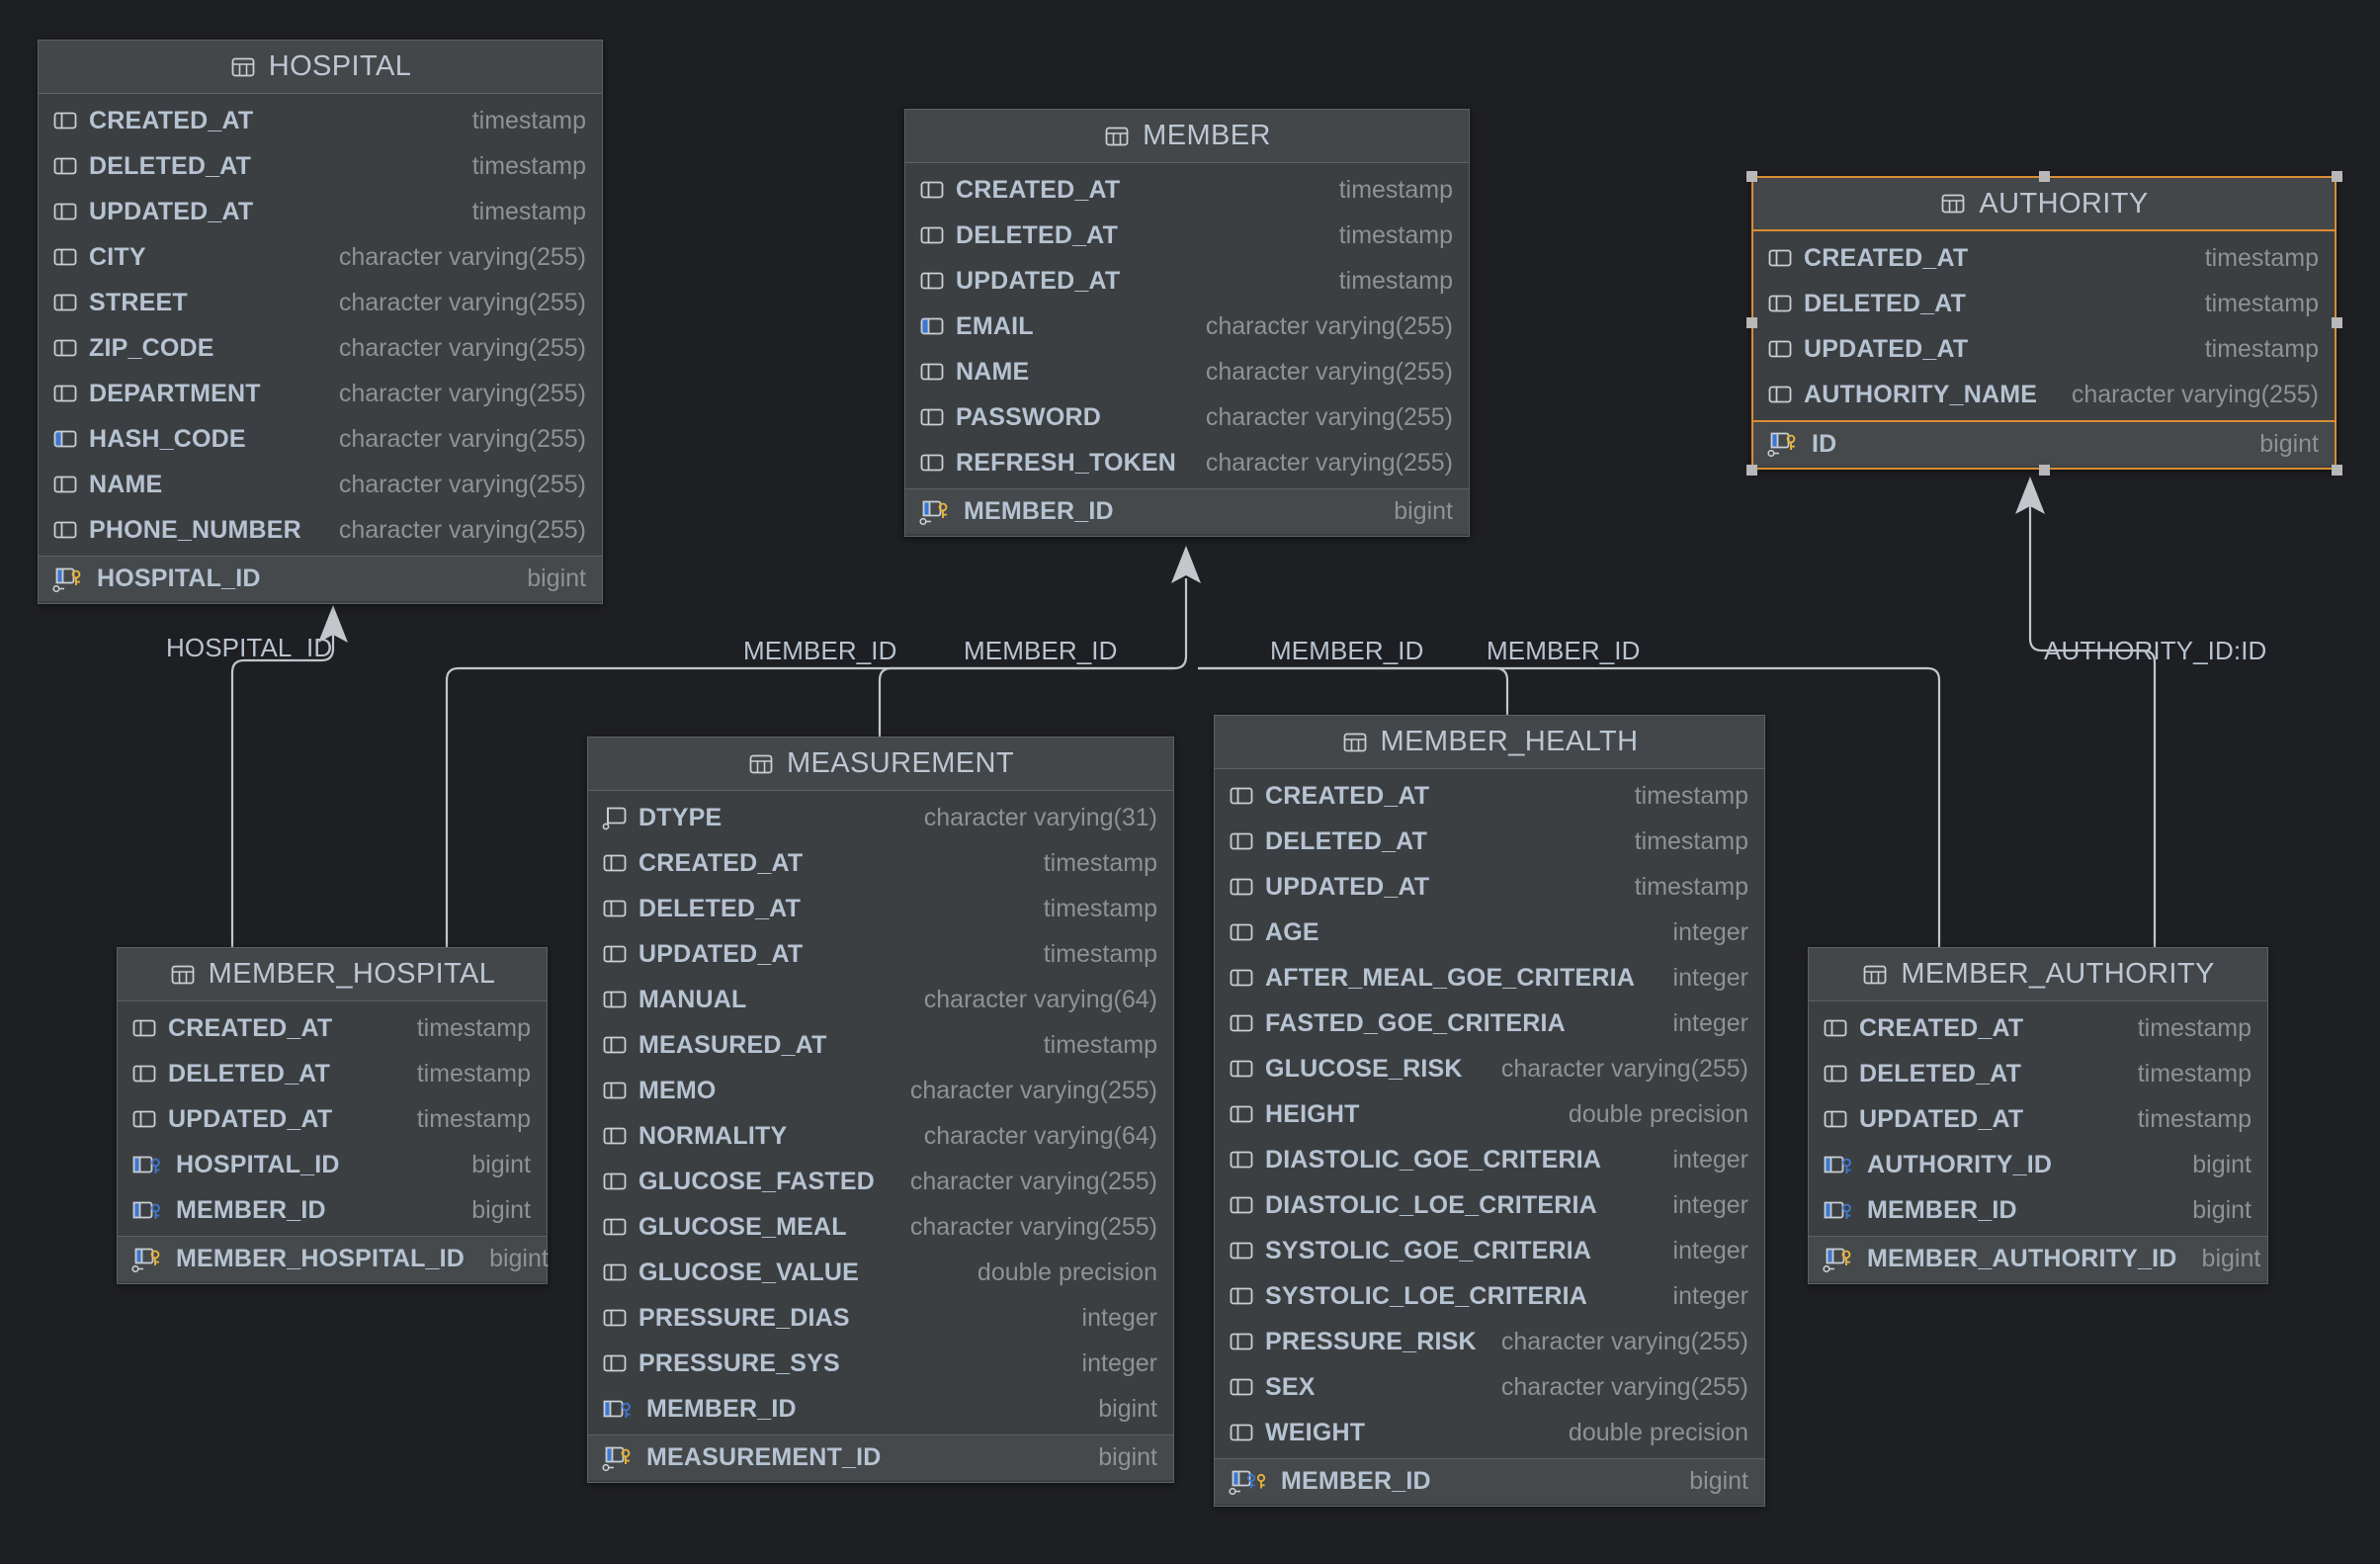 Image resolution: width=2380 pixels, height=1564 pixels. What do you see at coordinates (2038, 1164) in the screenshot?
I see `table-row: AUTHORITY_ID bigint` at bounding box center [2038, 1164].